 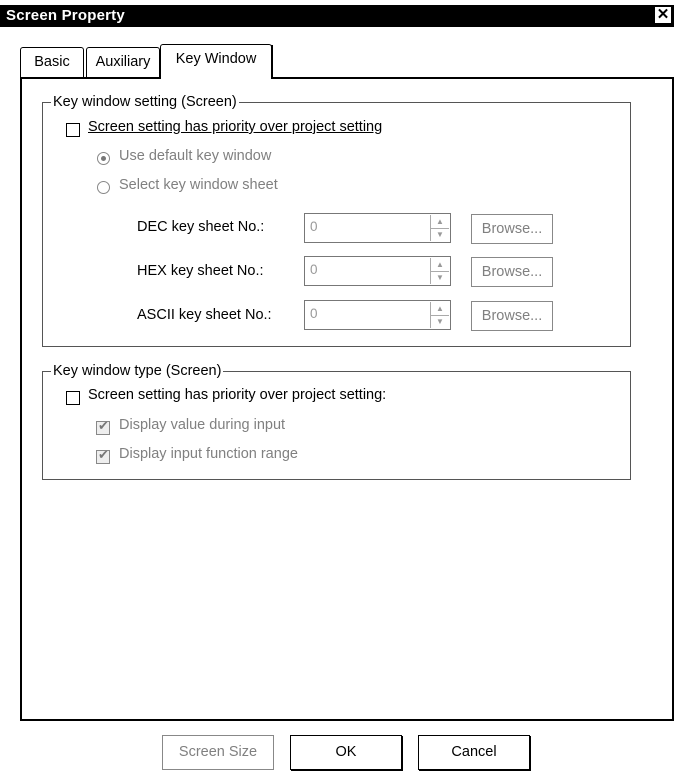 What do you see at coordinates (272, 62) in the screenshot?
I see `tab-shadow` at bounding box center [272, 62].